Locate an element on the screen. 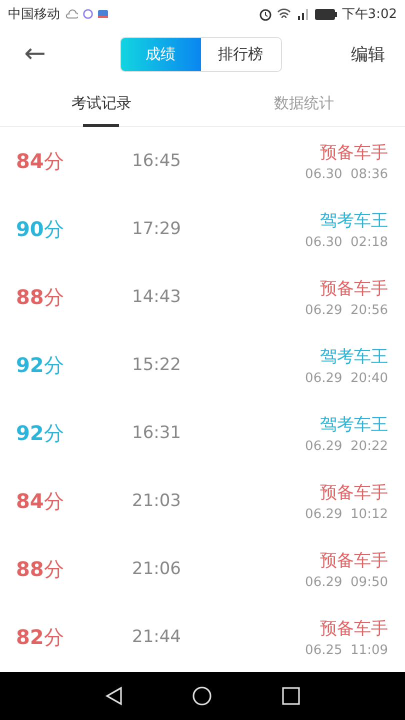 The image size is (405, 720). duration: 14:43 is located at coordinates (157, 297).